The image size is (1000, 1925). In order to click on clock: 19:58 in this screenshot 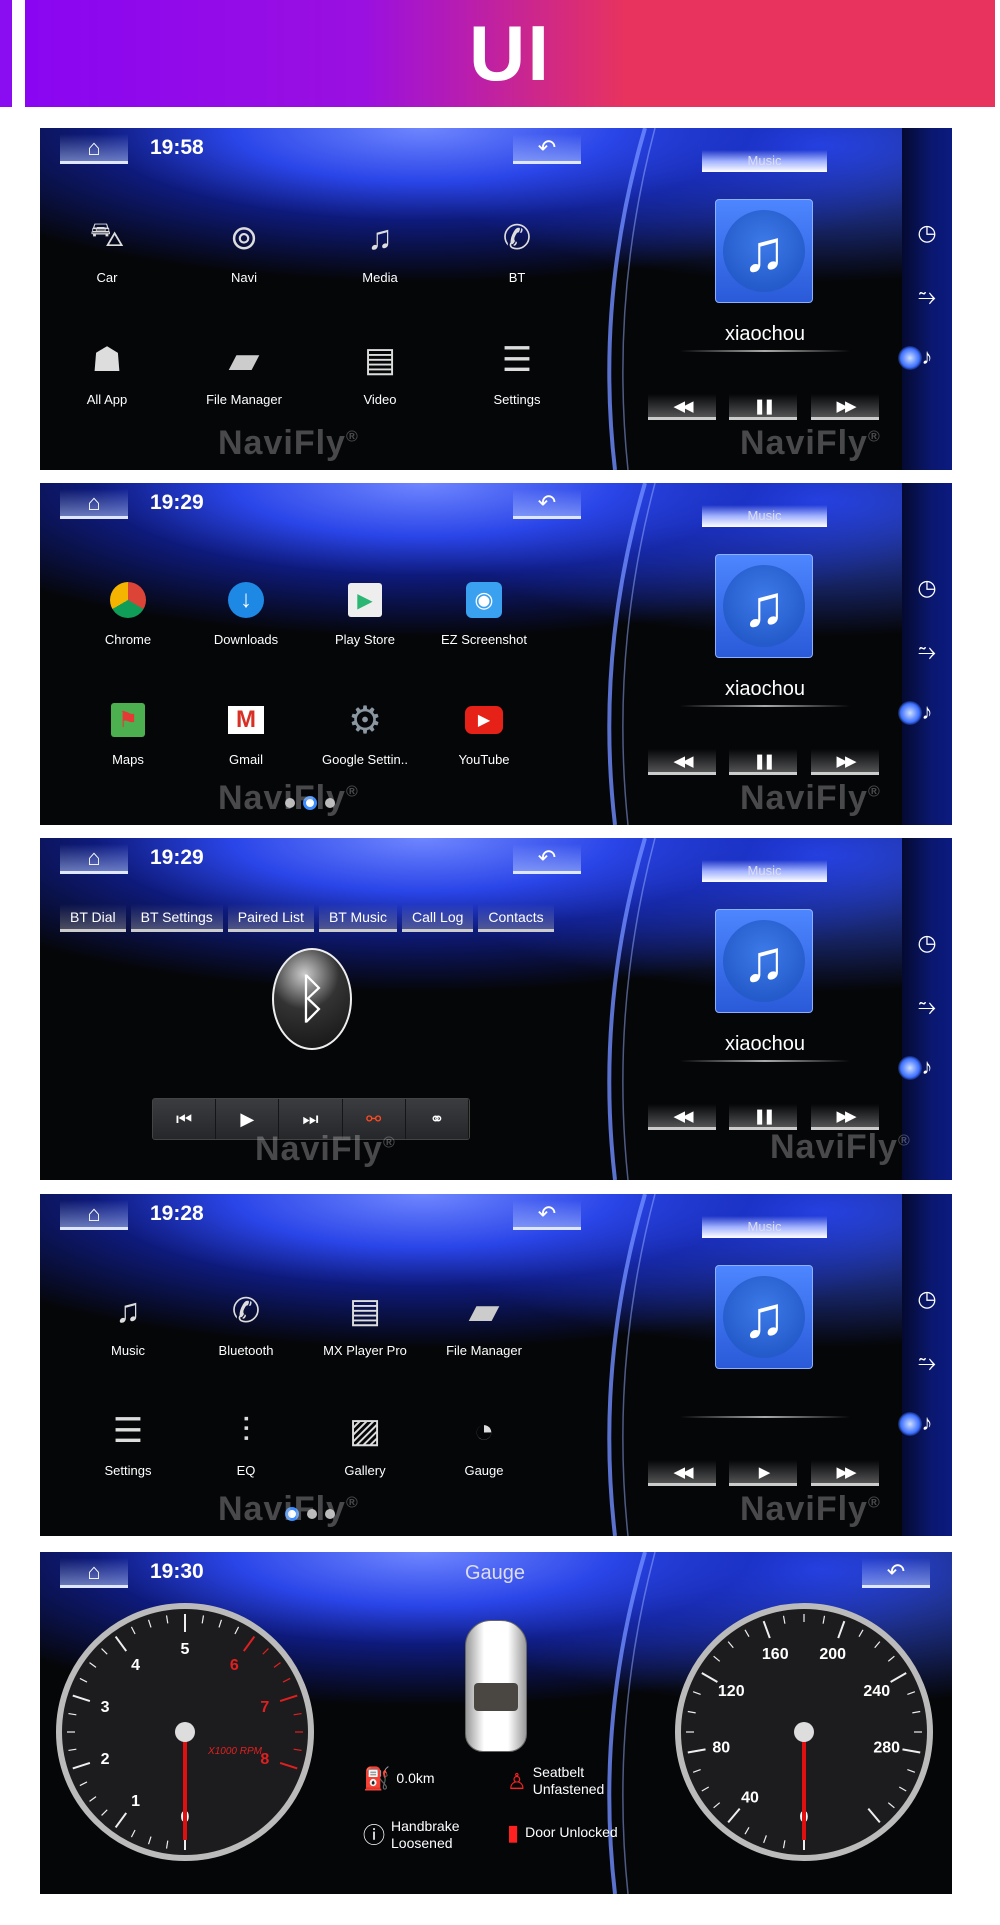, I will do `click(177, 147)`.